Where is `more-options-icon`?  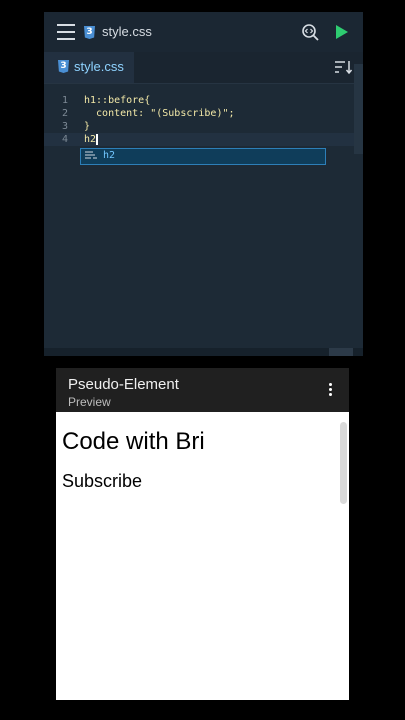 more-options-icon is located at coordinates (331, 390).